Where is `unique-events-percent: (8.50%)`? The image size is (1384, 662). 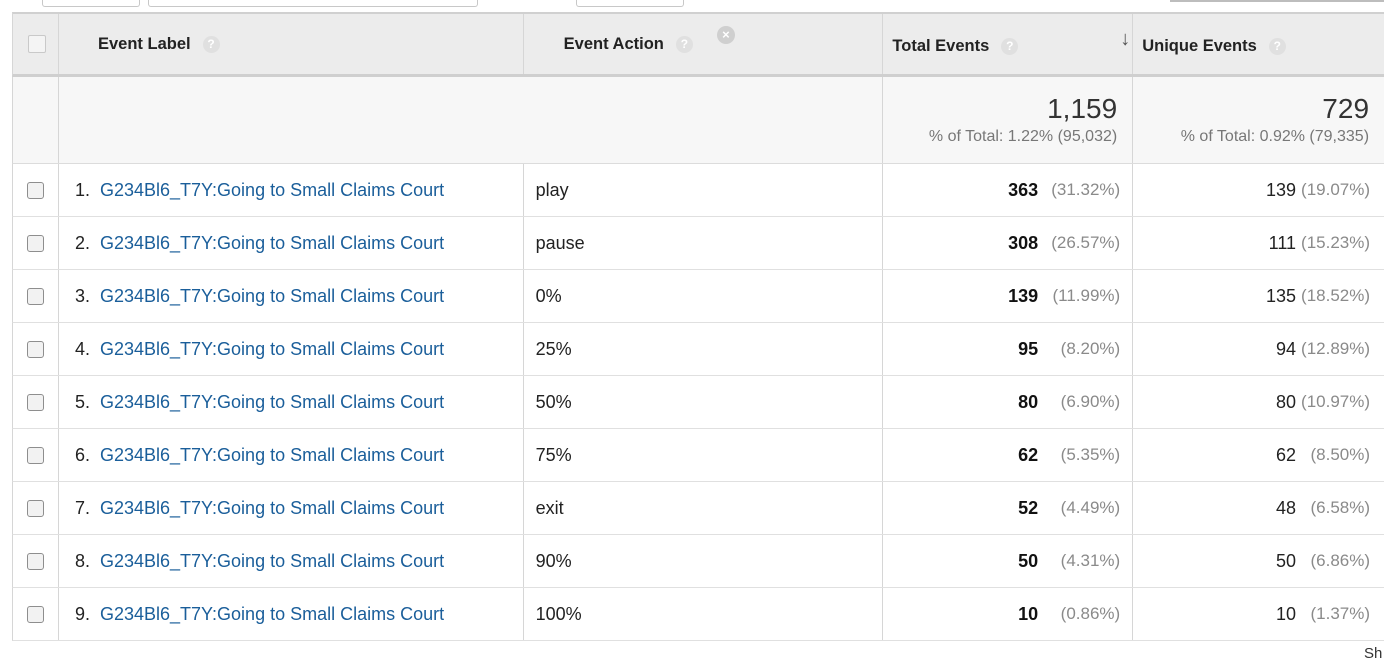 unique-events-percent: (8.50%) is located at coordinates (1340, 454).